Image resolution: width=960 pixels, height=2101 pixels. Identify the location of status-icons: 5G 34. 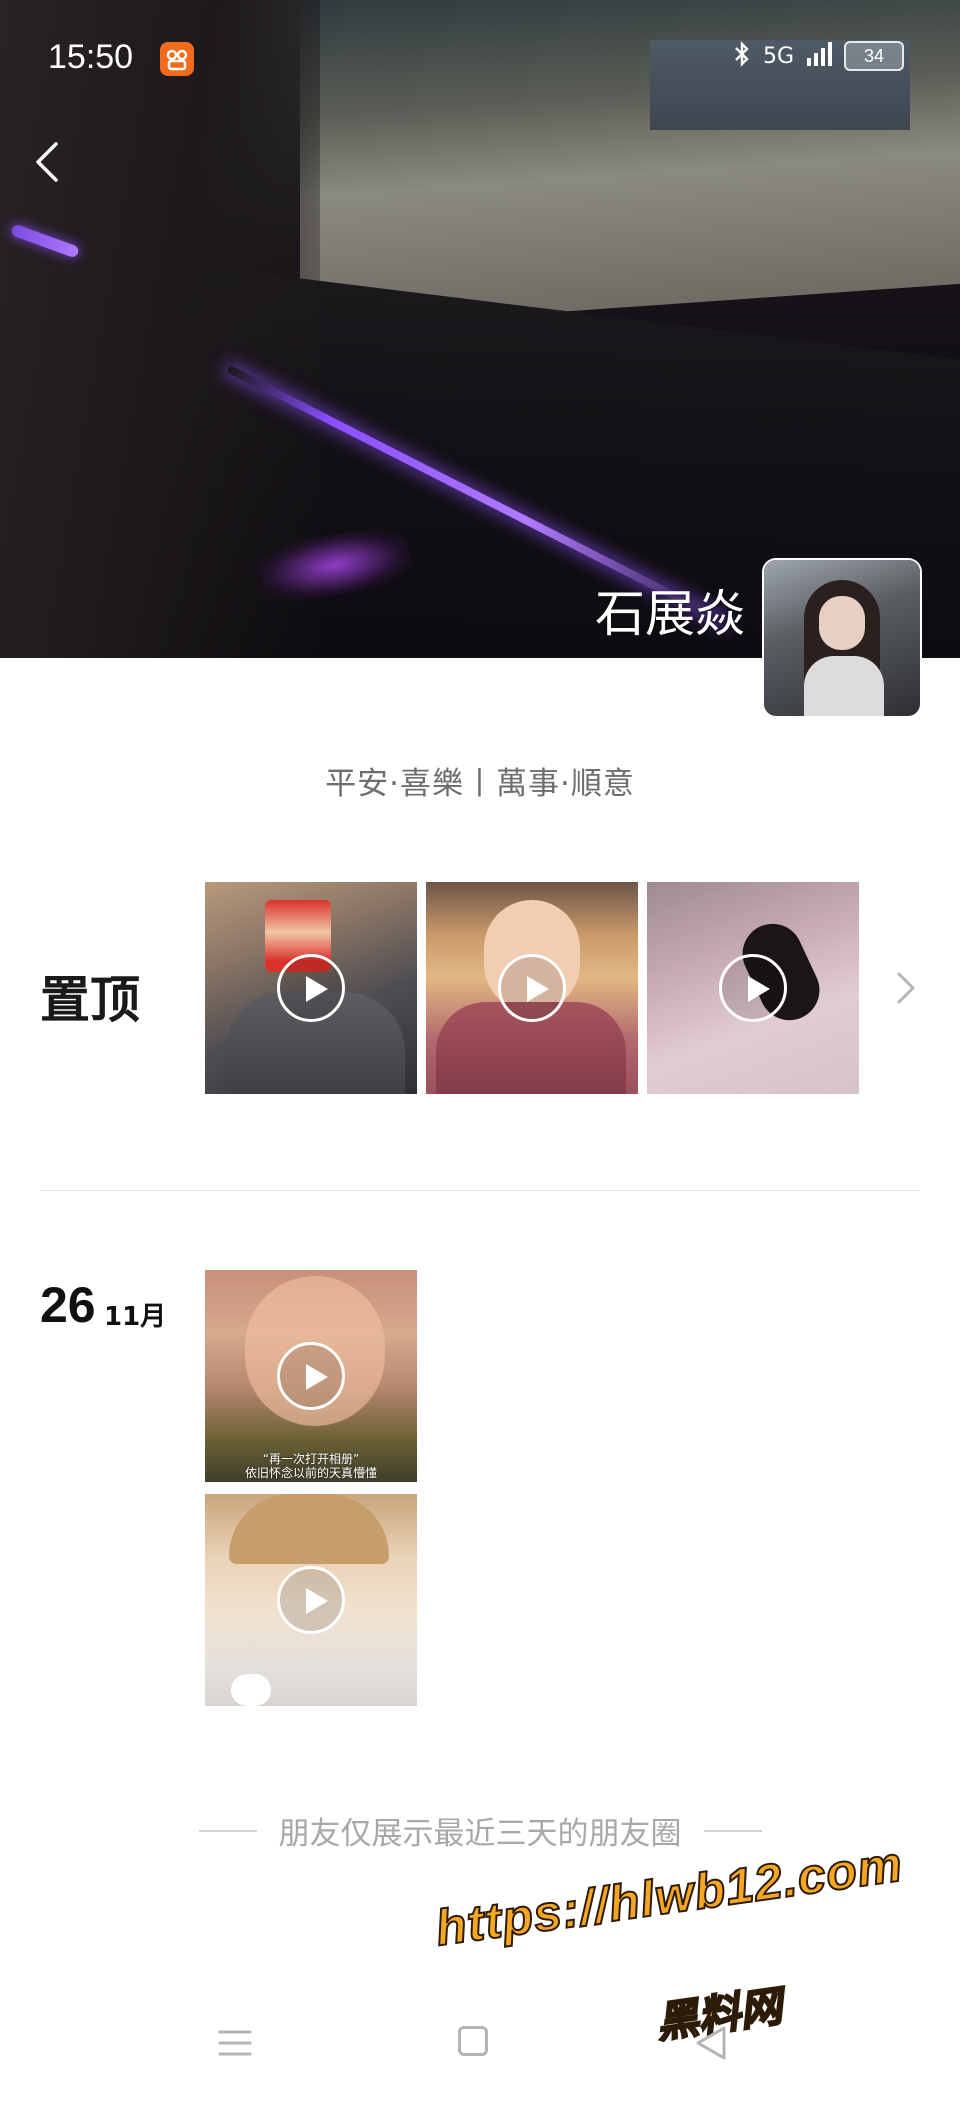
(818, 56).